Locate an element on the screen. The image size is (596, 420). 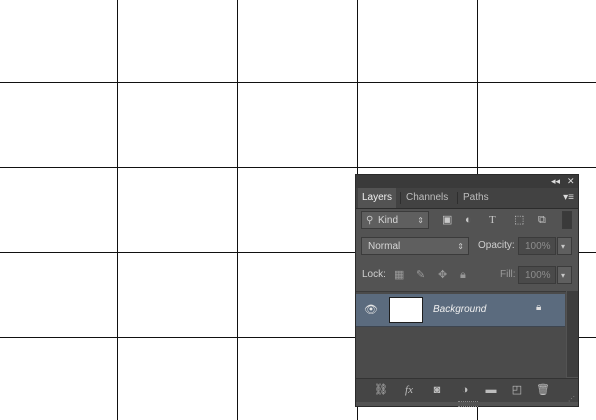
opacity-label: Opacity: is located at coordinates (496, 245).